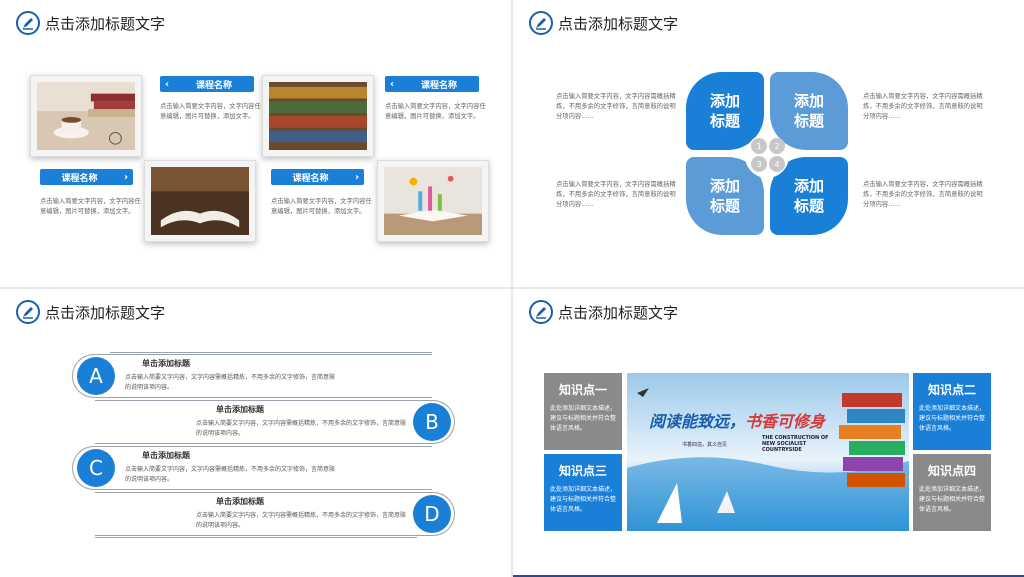  What do you see at coordinates (583, 492) in the screenshot?
I see `knowledge-point-3: 知识点三 此处添加详细文本描述，建议与标题相关并符合整体语言风格。` at bounding box center [583, 492].